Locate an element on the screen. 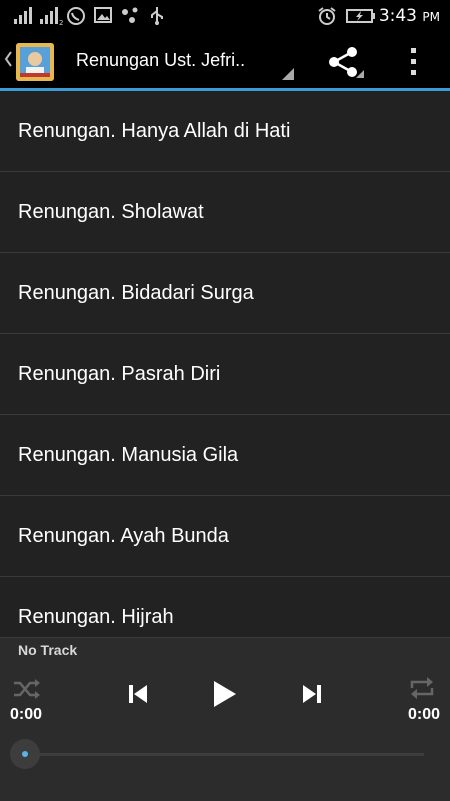  list-item: Renungan. Sholawat is located at coordinates (225, 212).